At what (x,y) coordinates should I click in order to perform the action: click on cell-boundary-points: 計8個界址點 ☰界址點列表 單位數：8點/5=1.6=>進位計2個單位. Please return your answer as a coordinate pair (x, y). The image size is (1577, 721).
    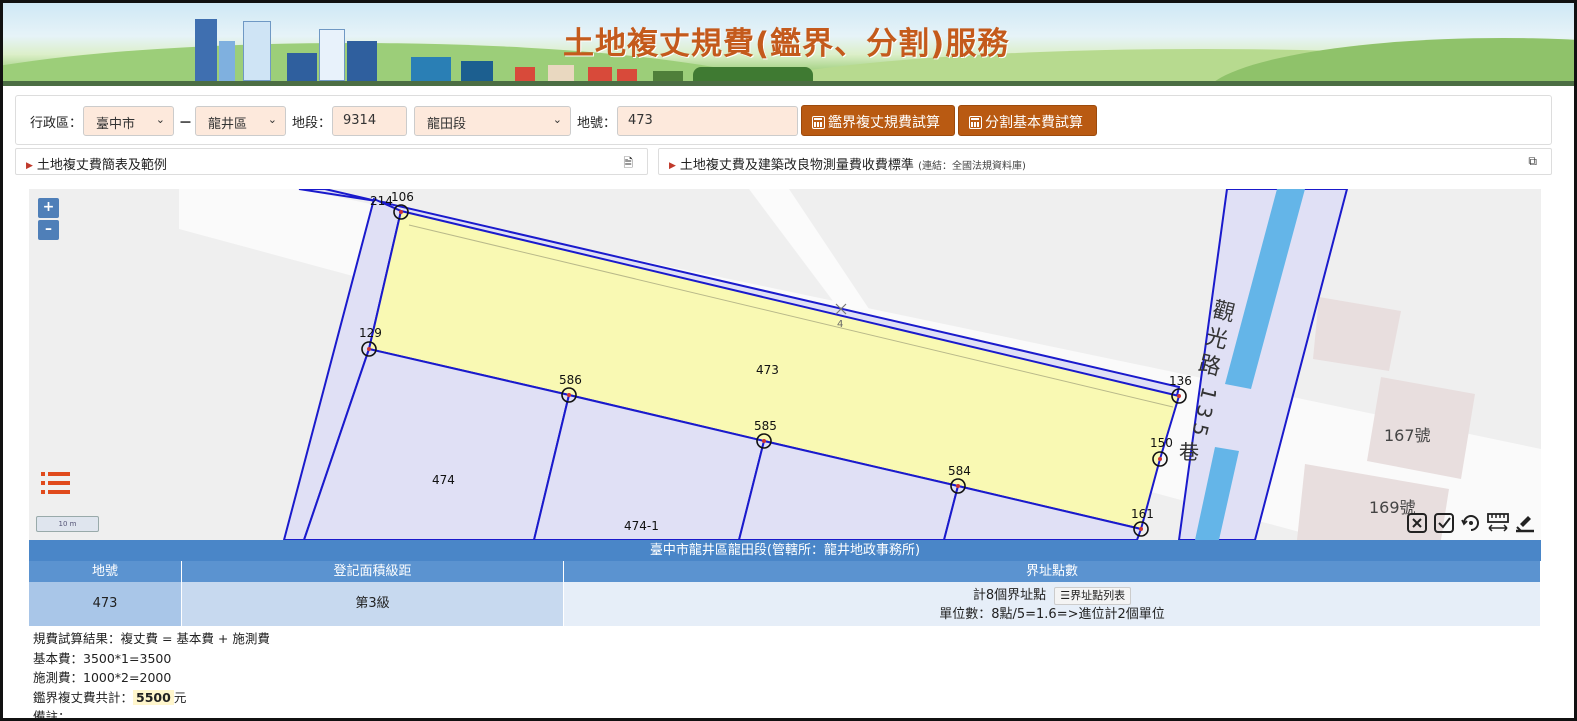
    Looking at the image, I should click on (1052, 604).